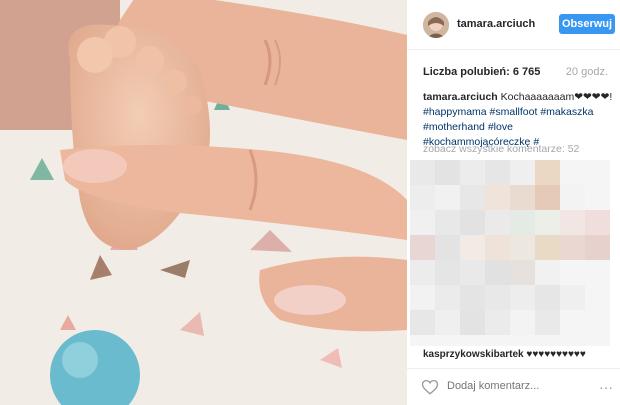 The width and height of the screenshot is (620, 405). I want to click on avatar-image, so click(436, 25).